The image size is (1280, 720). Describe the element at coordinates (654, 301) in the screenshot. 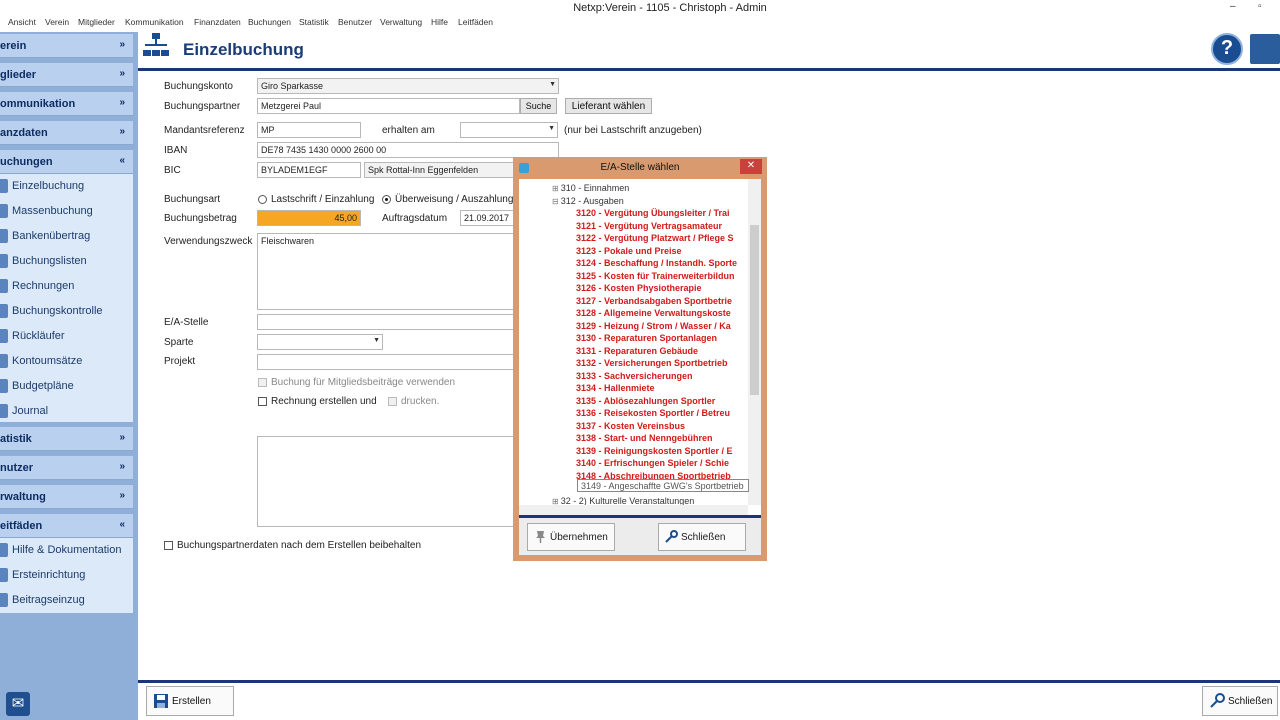

I see `tree-node: 3127 - Verbandsabgaben Sportbetrie` at that location.